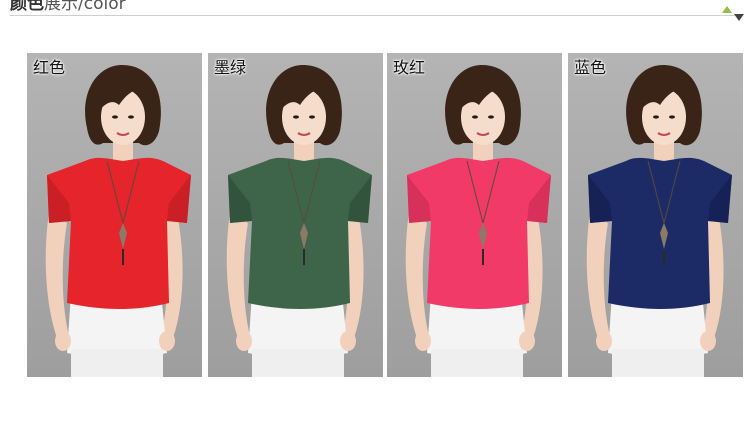  What do you see at coordinates (230, 67) in the screenshot?
I see `color-label: 墨绿` at bounding box center [230, 67].